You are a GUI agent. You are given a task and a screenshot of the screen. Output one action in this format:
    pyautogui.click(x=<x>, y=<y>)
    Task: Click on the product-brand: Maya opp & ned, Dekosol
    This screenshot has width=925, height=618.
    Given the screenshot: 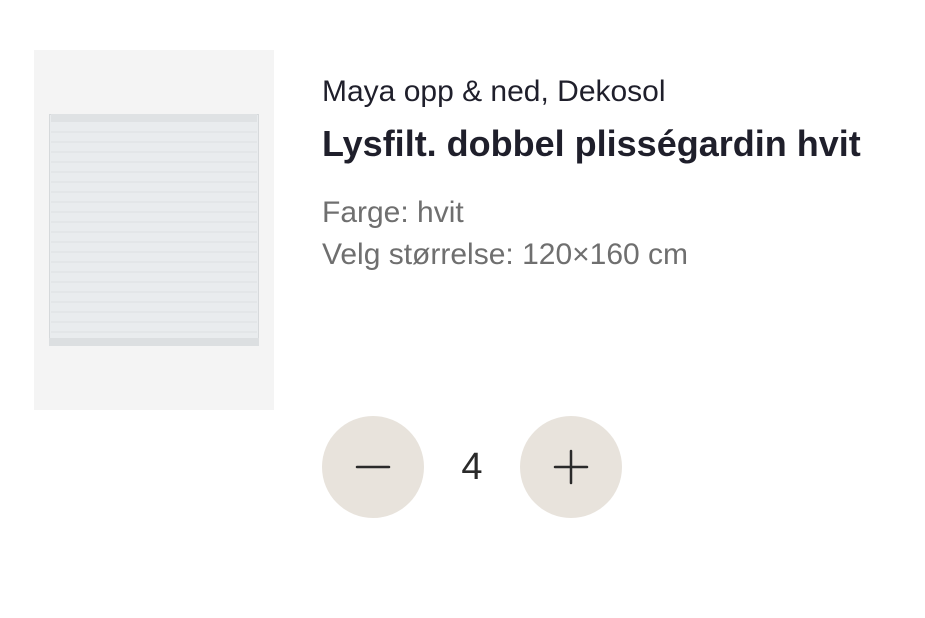 What is the action you would take?
    pyautogui.click(x=494, y=91)
    